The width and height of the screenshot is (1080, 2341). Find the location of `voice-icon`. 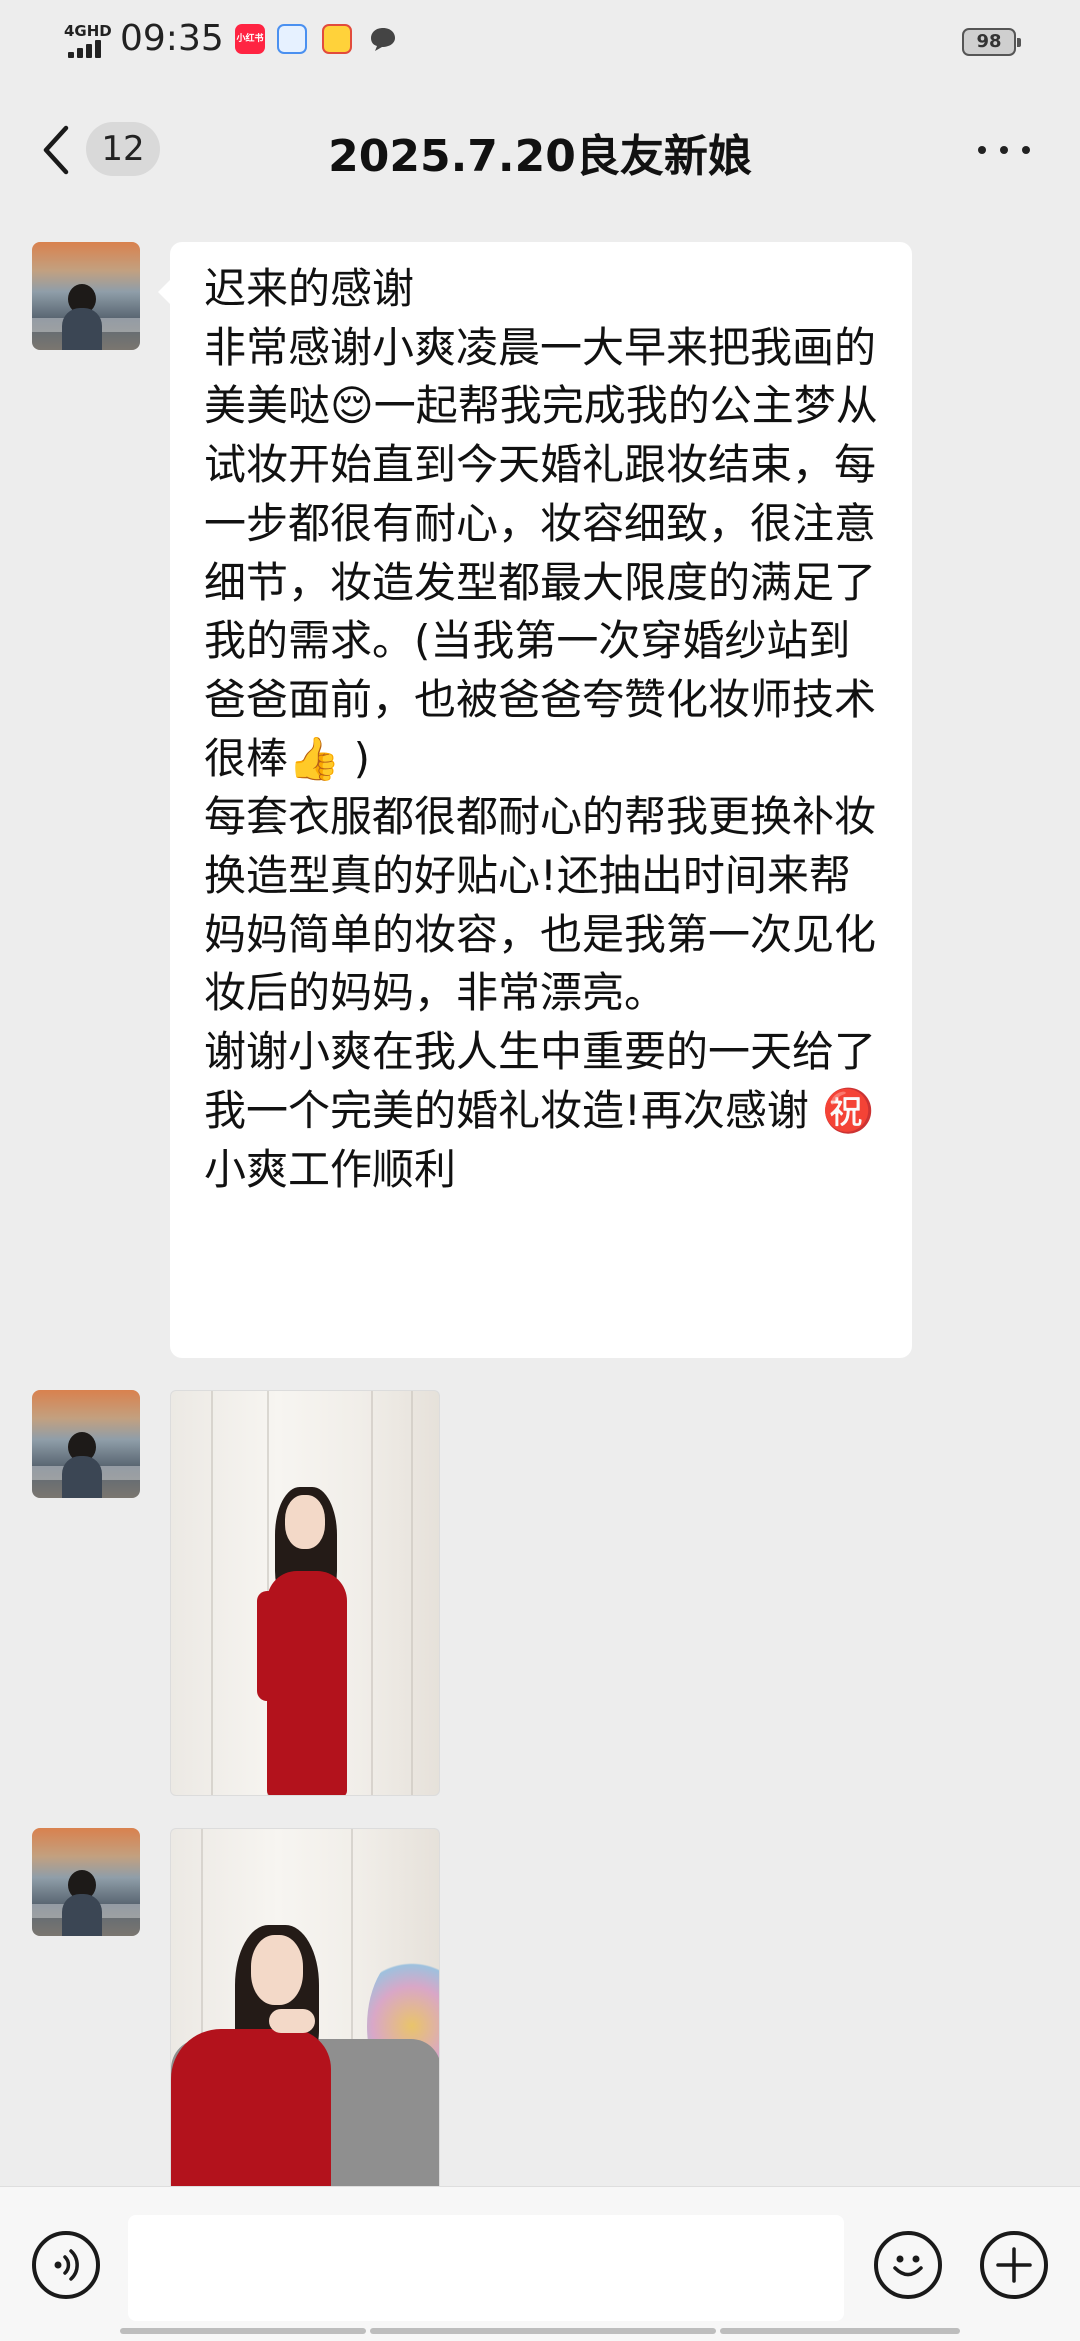

voice-icon is located at coordinates (66, 2265).